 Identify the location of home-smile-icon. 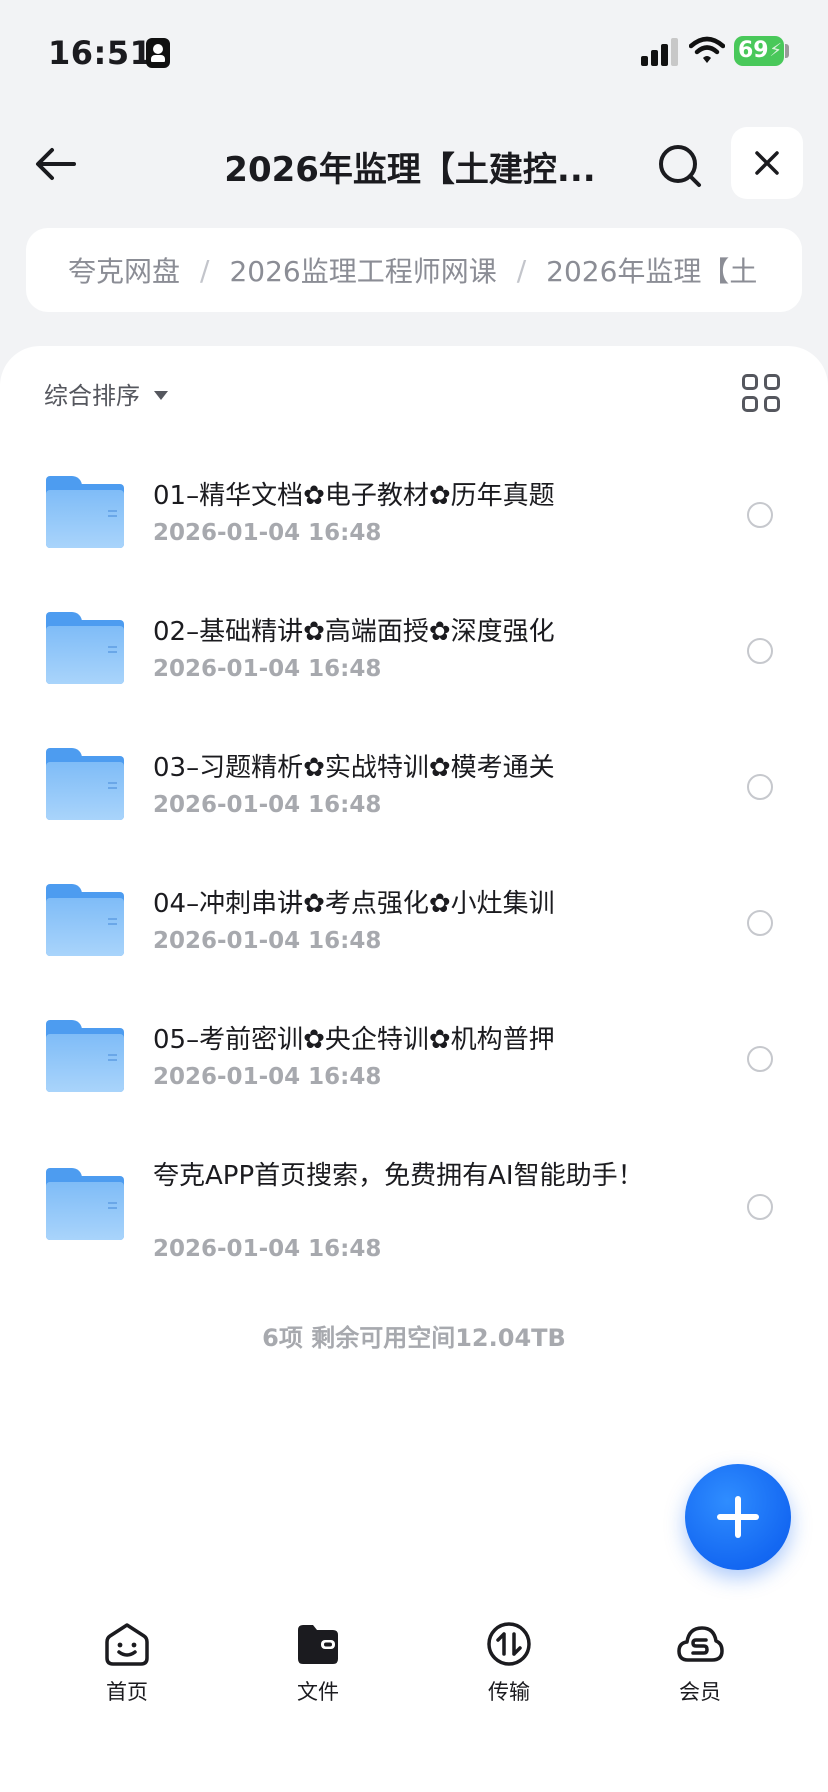
(127, 1644).